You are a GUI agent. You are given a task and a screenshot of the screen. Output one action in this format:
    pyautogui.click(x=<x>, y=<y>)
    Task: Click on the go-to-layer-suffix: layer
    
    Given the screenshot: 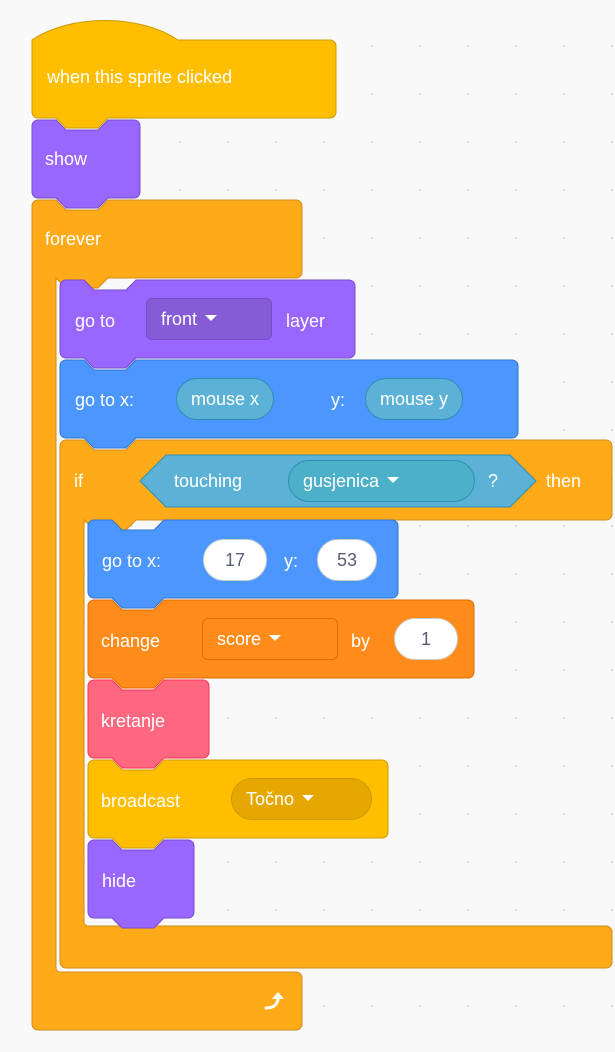 What is the action you would take?
    pyautogui.click(x=306, y=321)
    